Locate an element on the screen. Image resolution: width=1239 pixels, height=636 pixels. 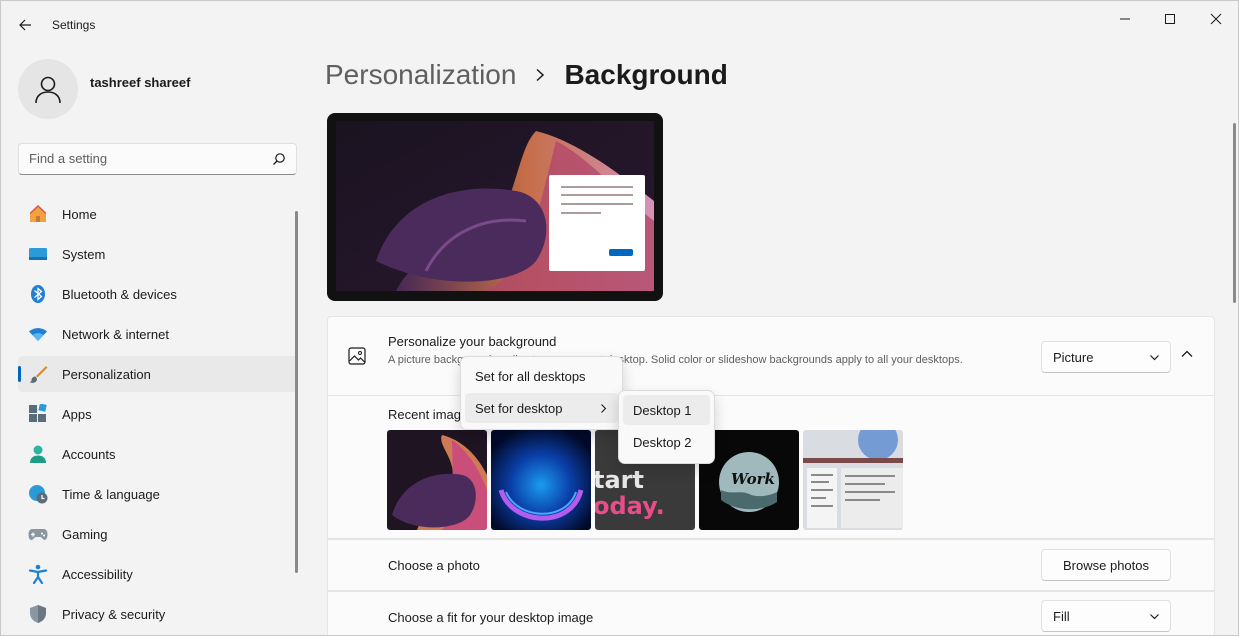
avatar is located at coordinates (48, 89).